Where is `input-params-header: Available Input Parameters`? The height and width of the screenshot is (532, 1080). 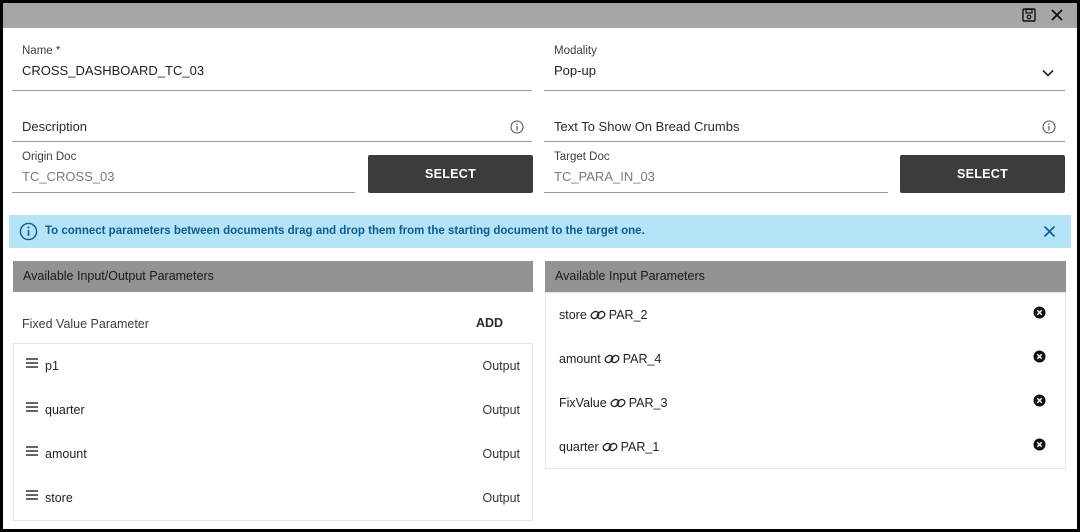
input-params-header: Available Input Parameters is located at coordinates (805, 276).